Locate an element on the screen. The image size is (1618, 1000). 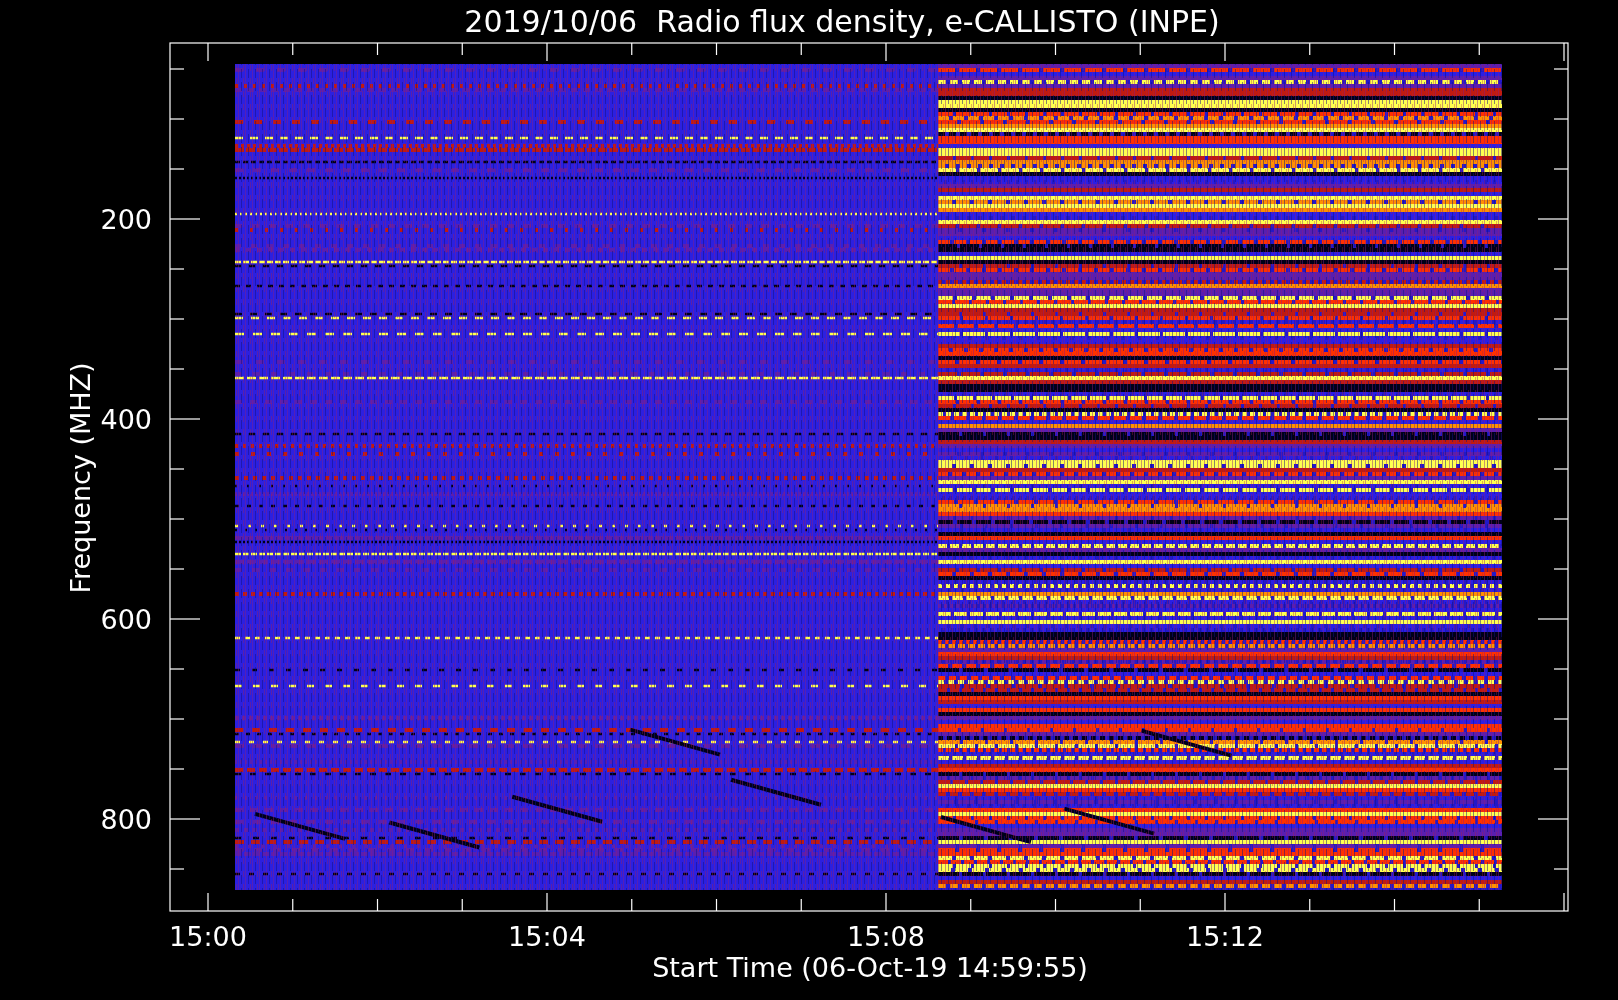
tick-label: 15:00 is located at coordinates (208, 936).